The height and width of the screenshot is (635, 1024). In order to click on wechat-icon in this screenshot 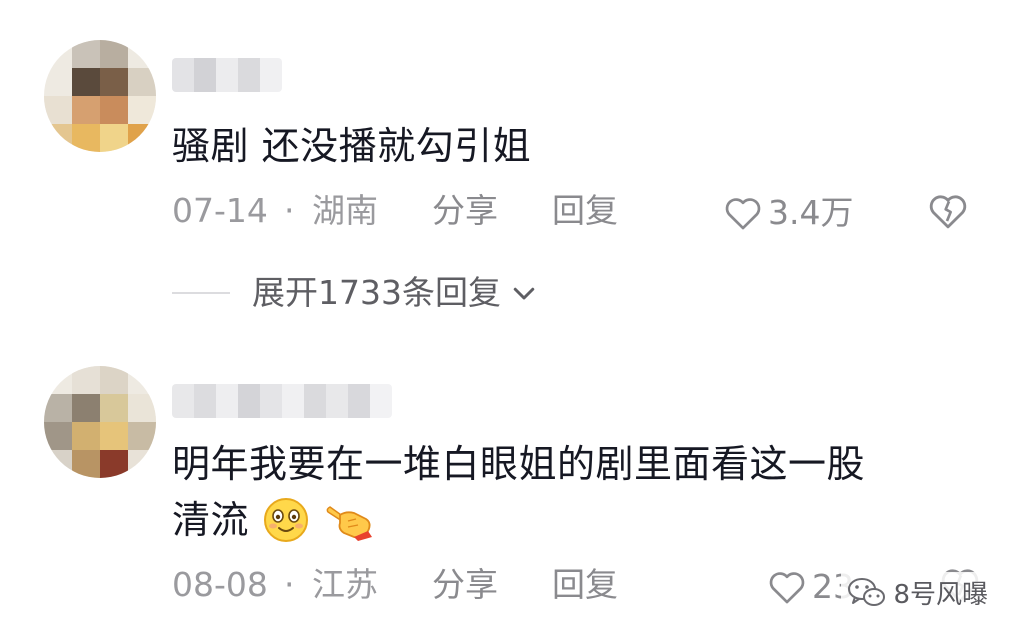, I will do `click(867, 591)`.